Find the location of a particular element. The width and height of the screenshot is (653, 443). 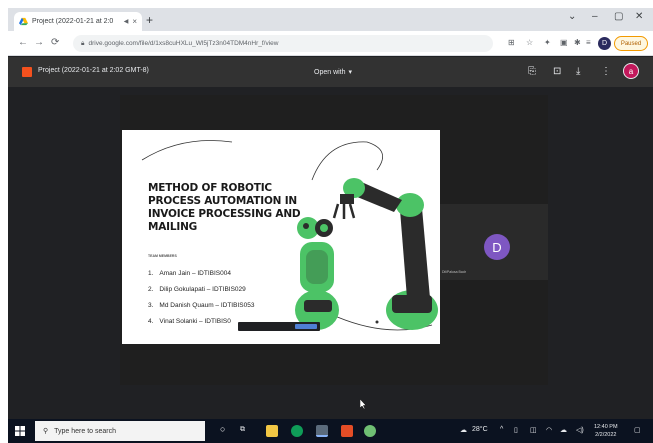

add-shortcut-icon: ⎘ is located at coordinates (532, 71).